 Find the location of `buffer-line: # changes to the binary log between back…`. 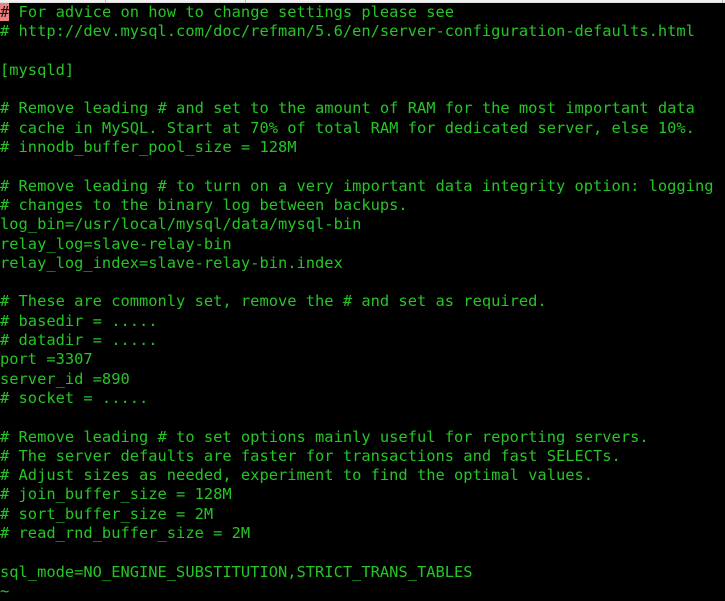

buffer-line: # changes to the binary log between back… is located at coordinates (362, 205).